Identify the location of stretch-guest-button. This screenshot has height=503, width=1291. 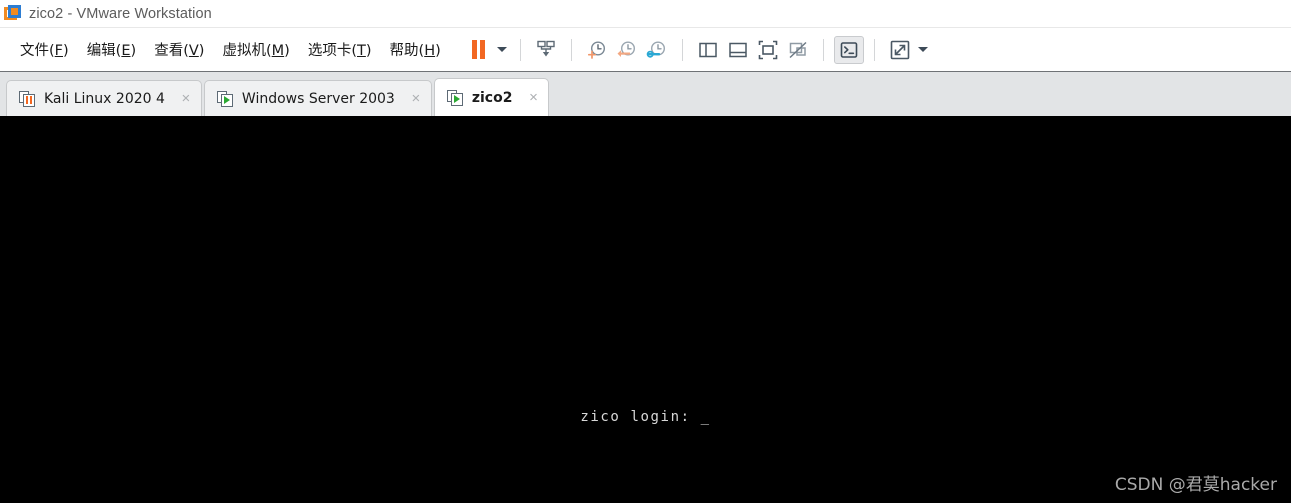
(900, 50).